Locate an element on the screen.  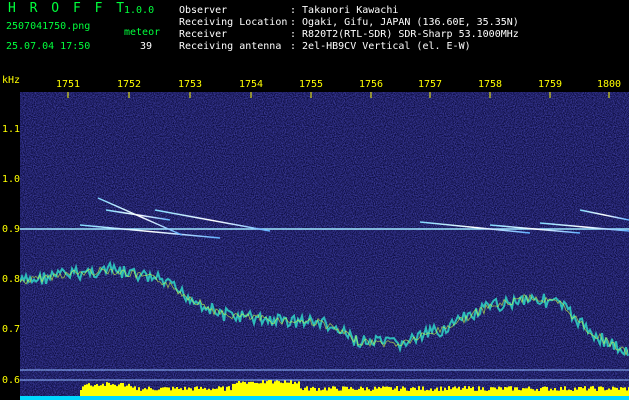
x-tick-1758: 1758 is located at coordinates (490, 84).